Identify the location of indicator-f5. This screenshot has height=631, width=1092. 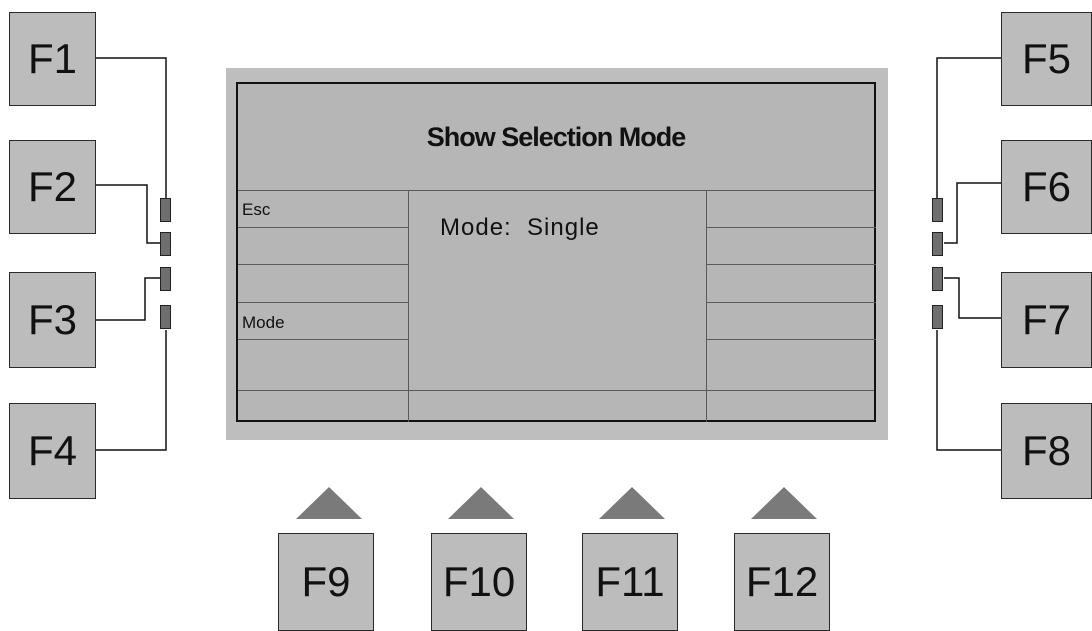
(937, 210).